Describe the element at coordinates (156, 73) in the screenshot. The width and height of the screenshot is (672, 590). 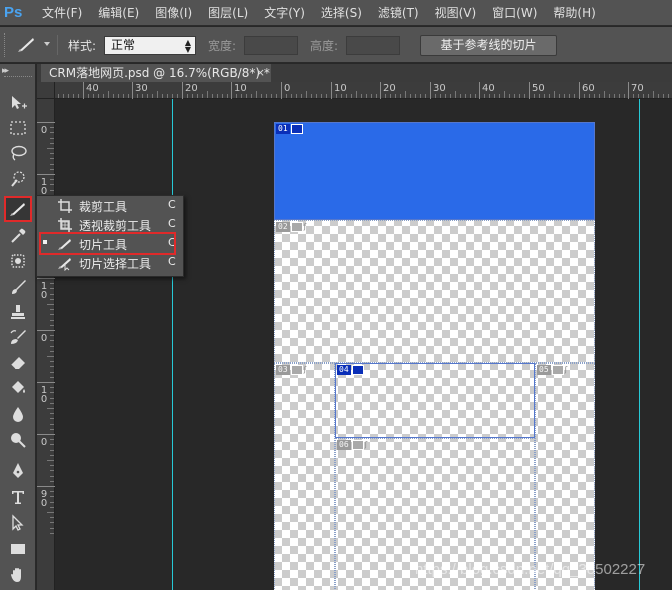
I see `document-tab: CRM落地网页.psd @ 16.7%(RGB/8*) * ×` at that location.